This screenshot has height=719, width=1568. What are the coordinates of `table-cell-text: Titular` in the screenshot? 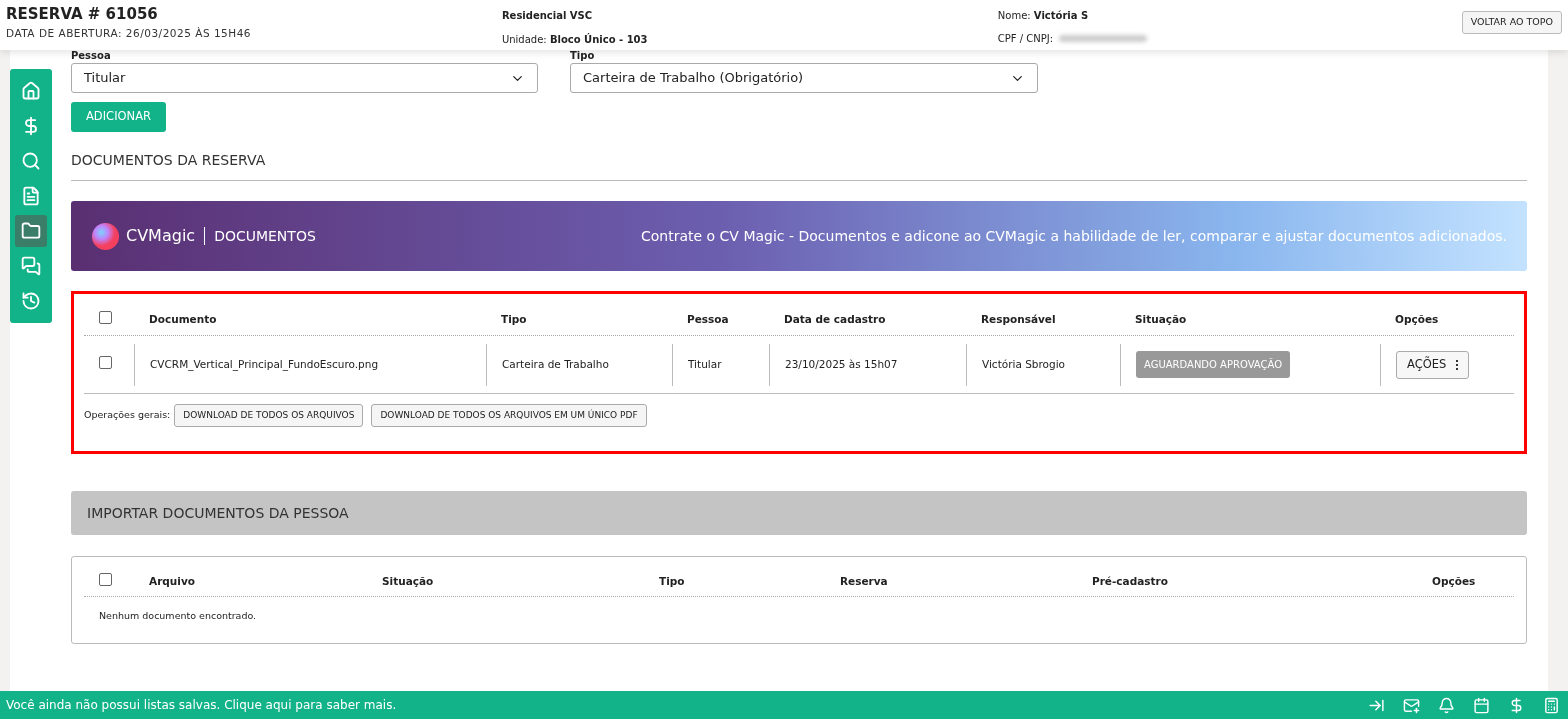 It's located at (705, 364).